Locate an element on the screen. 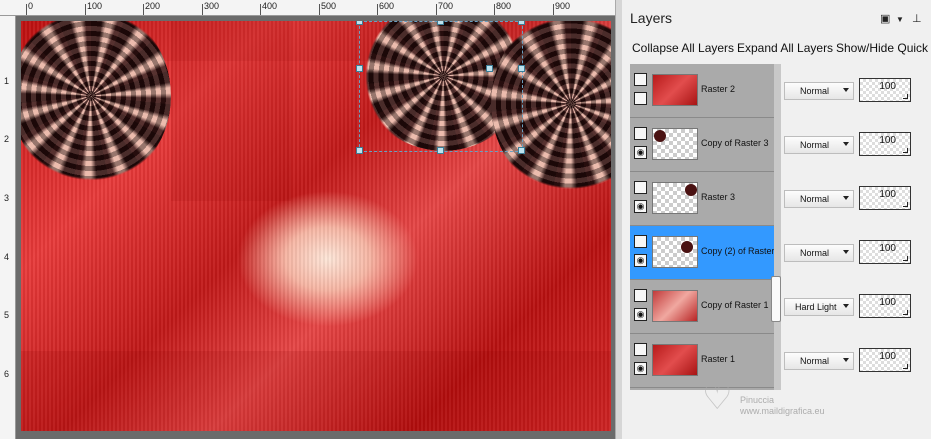 The width and height of the screenshot is (931, 439). ruler-top-label: 500 is located at coordinates (329, 6).